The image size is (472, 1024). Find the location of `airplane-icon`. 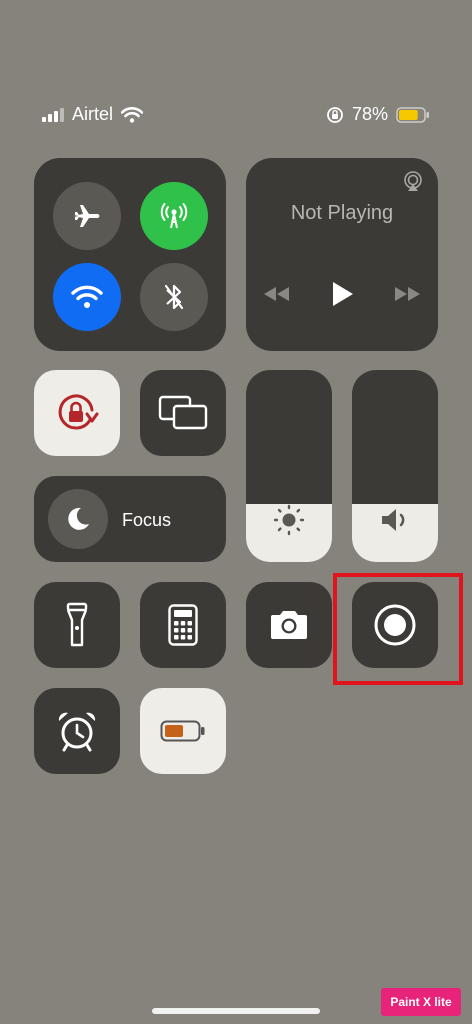

airplane-icon is located at coordinates (87, 216).